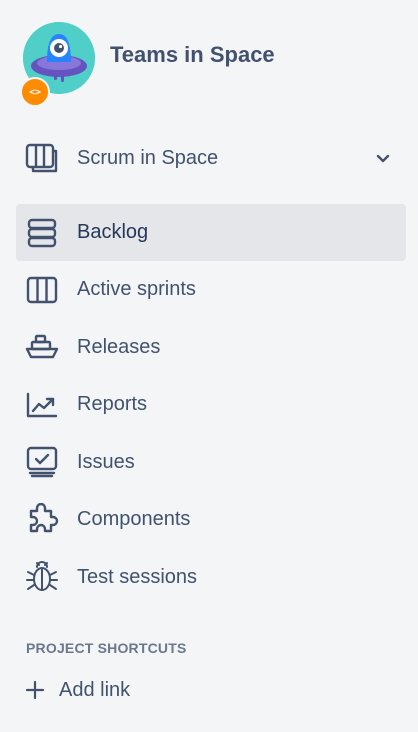 This screenshot has height=732, width=418. What do you see at coordinates (211, 463) in the screenshot?
I see `sidebar-item-issues: Issues` at bounding box center [211, 463].